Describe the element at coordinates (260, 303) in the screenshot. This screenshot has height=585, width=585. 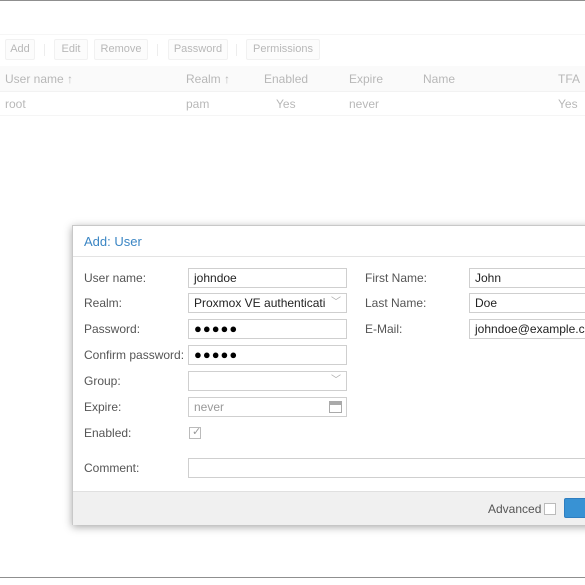
I see `realm-value: Proxmox VE authenticati` at that location.